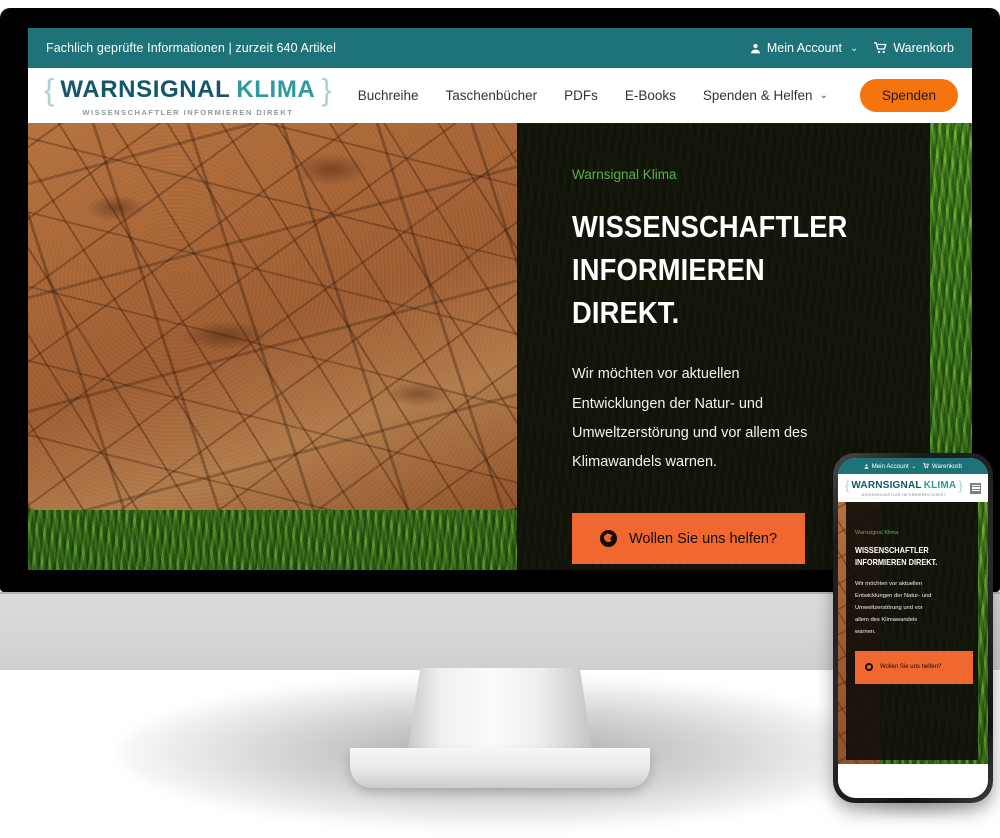  I want to click on nav-label: E-Books, so click(650, 95).